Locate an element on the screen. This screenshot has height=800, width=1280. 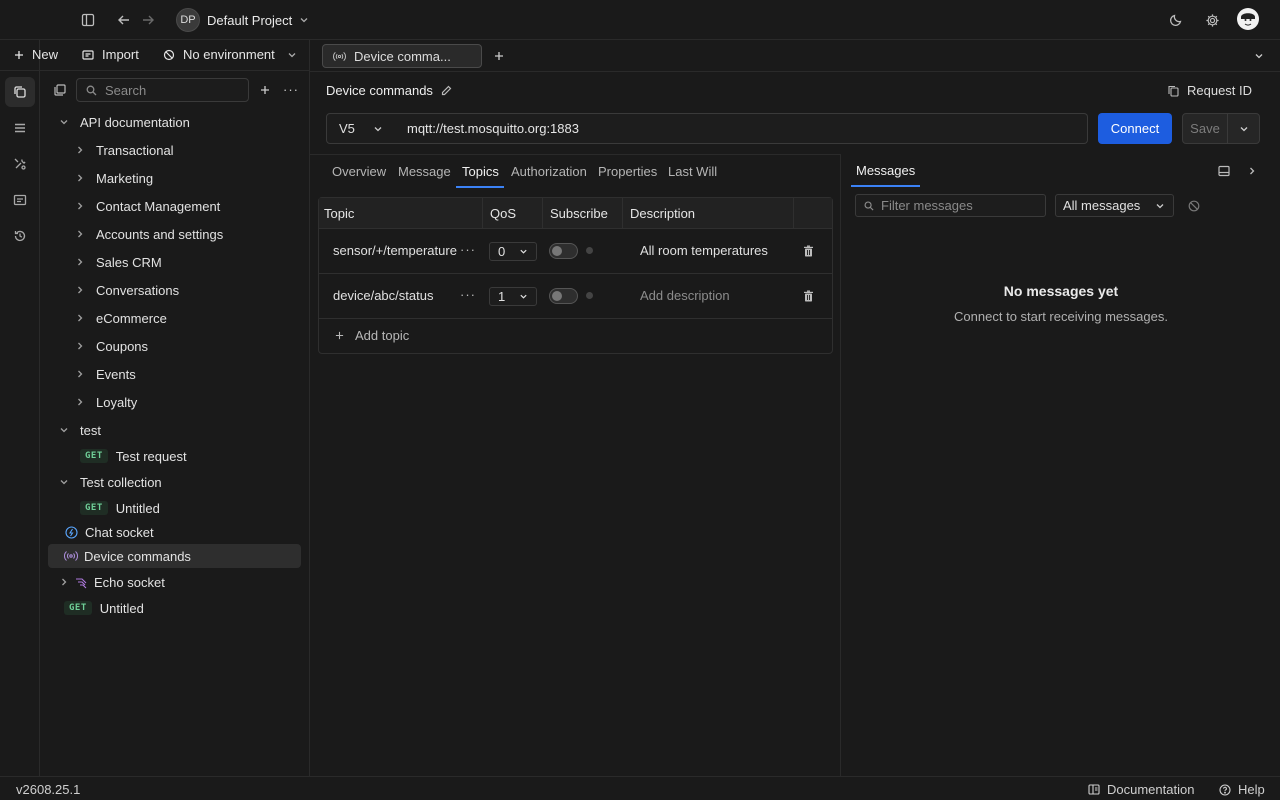
project-switcher: DP Default Project is located at coordinates (242, 20).